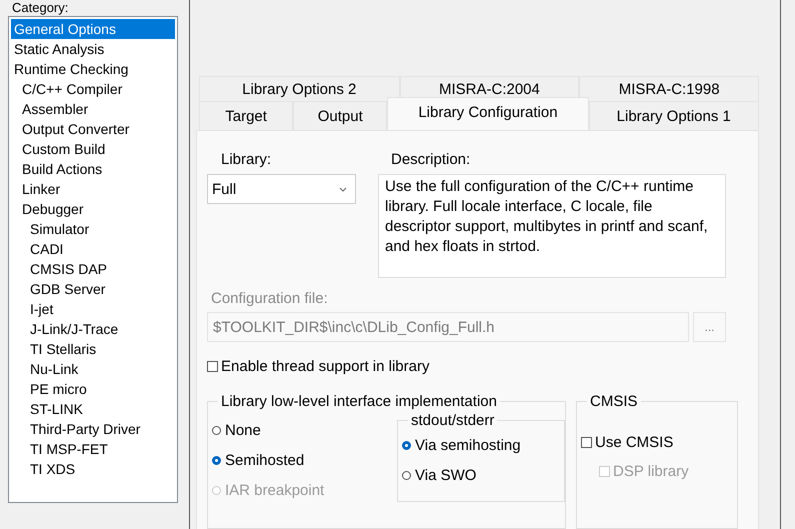 The width and height of the screenshot is (795, 529). I want to click on category-item: Output Converter, so click(93, 129).